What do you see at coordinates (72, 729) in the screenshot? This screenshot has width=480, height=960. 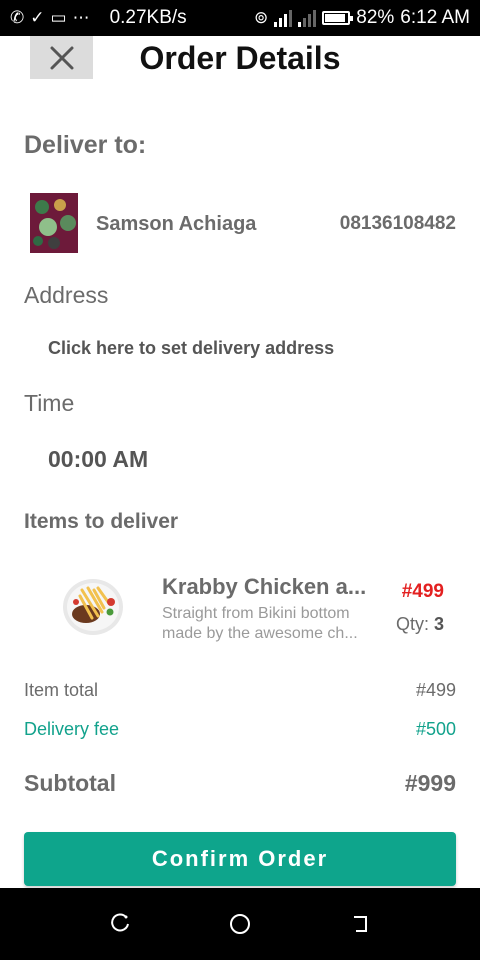 I see `delivery-fee-label: Delivery fee` at bounding box center [72, 729].